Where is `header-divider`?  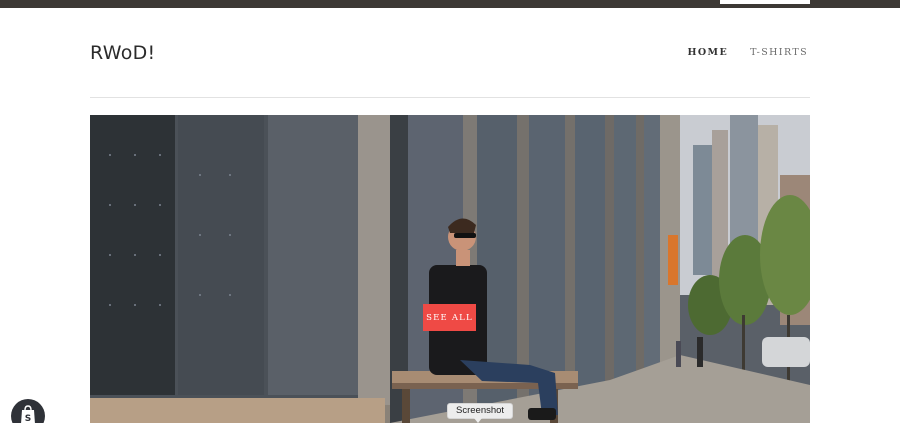
header-divider is located at coordinates (450, 97).